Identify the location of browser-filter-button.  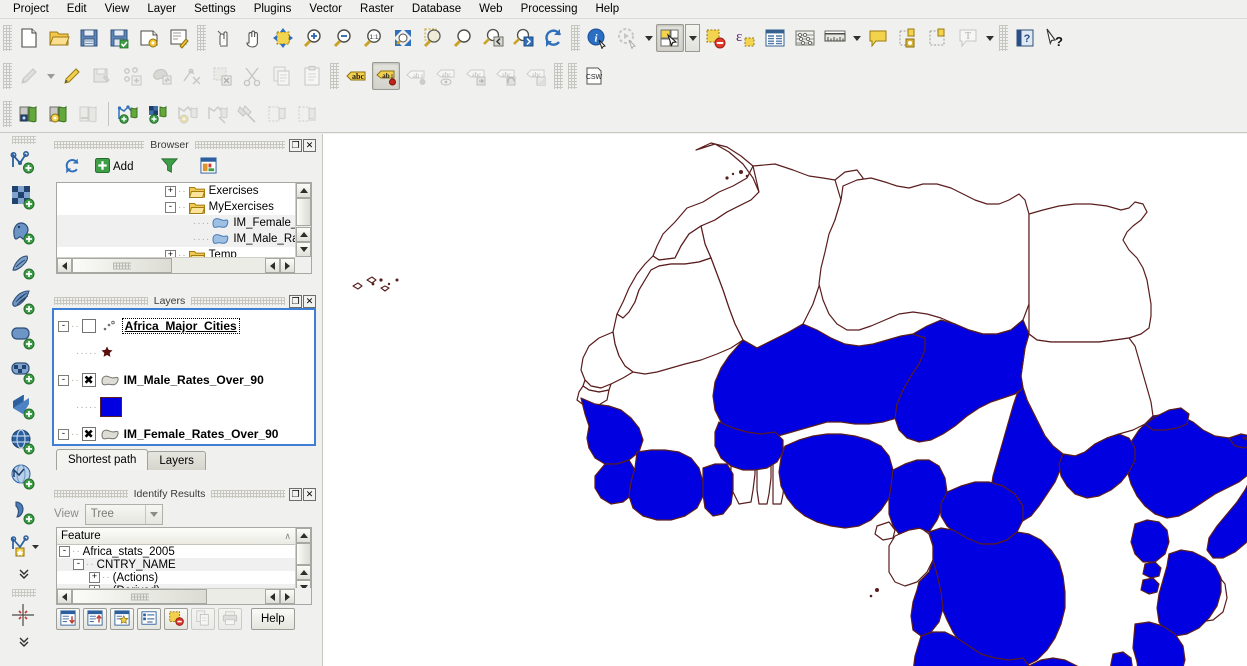
(169, 167).